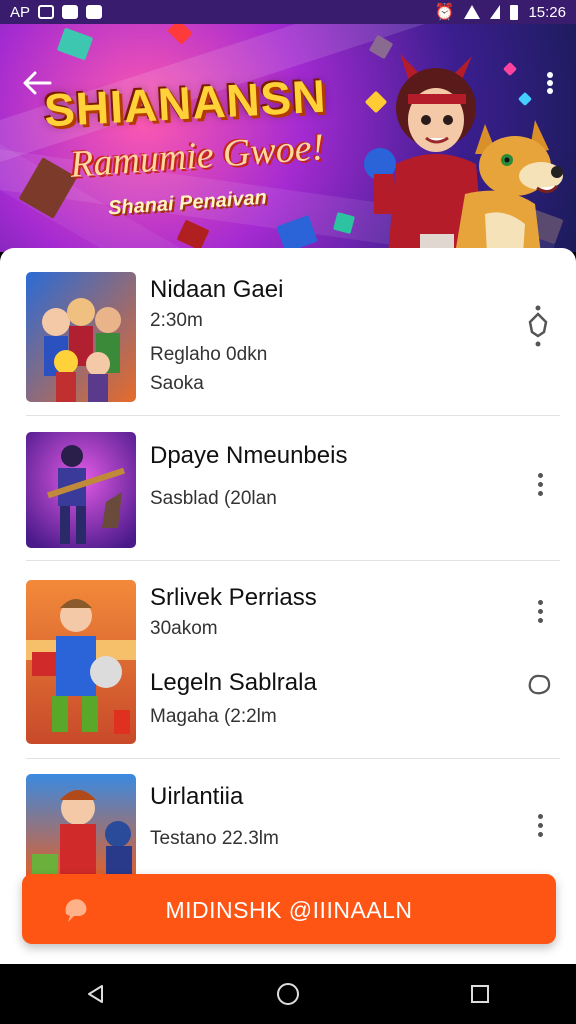 The height and width of the screenshot is (1024, 576). I want to click on item-title: Uirlantiia, so click(197, 796).